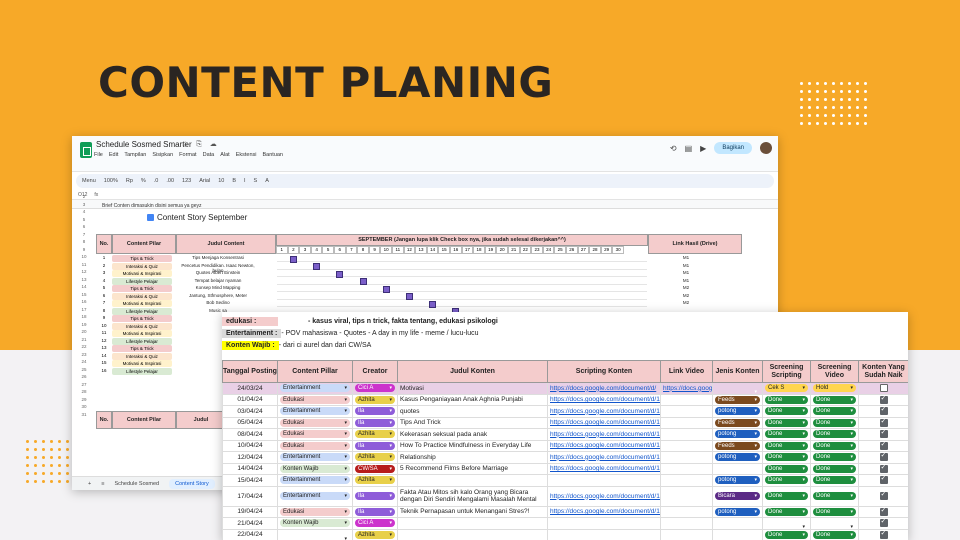  Describe the element at coordinates (234, 181) in the screenshot. I see `toolbar-item: B` at that location.